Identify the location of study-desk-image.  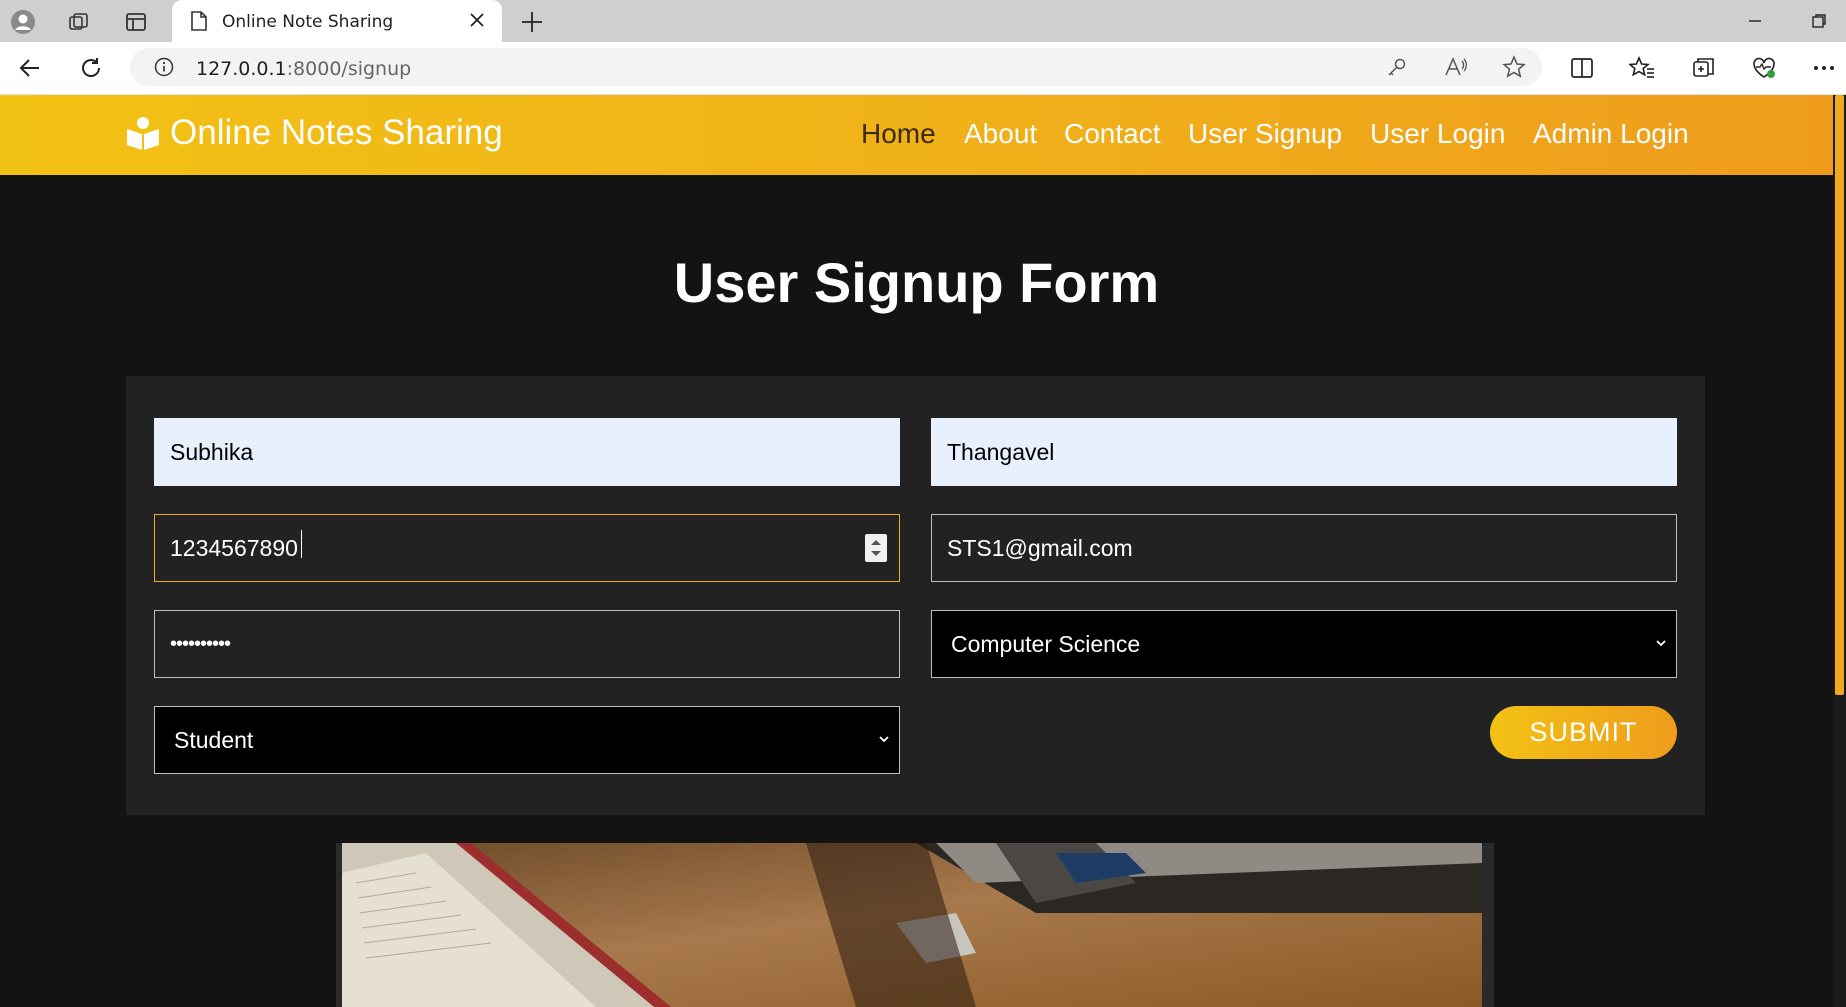
(915, 925).